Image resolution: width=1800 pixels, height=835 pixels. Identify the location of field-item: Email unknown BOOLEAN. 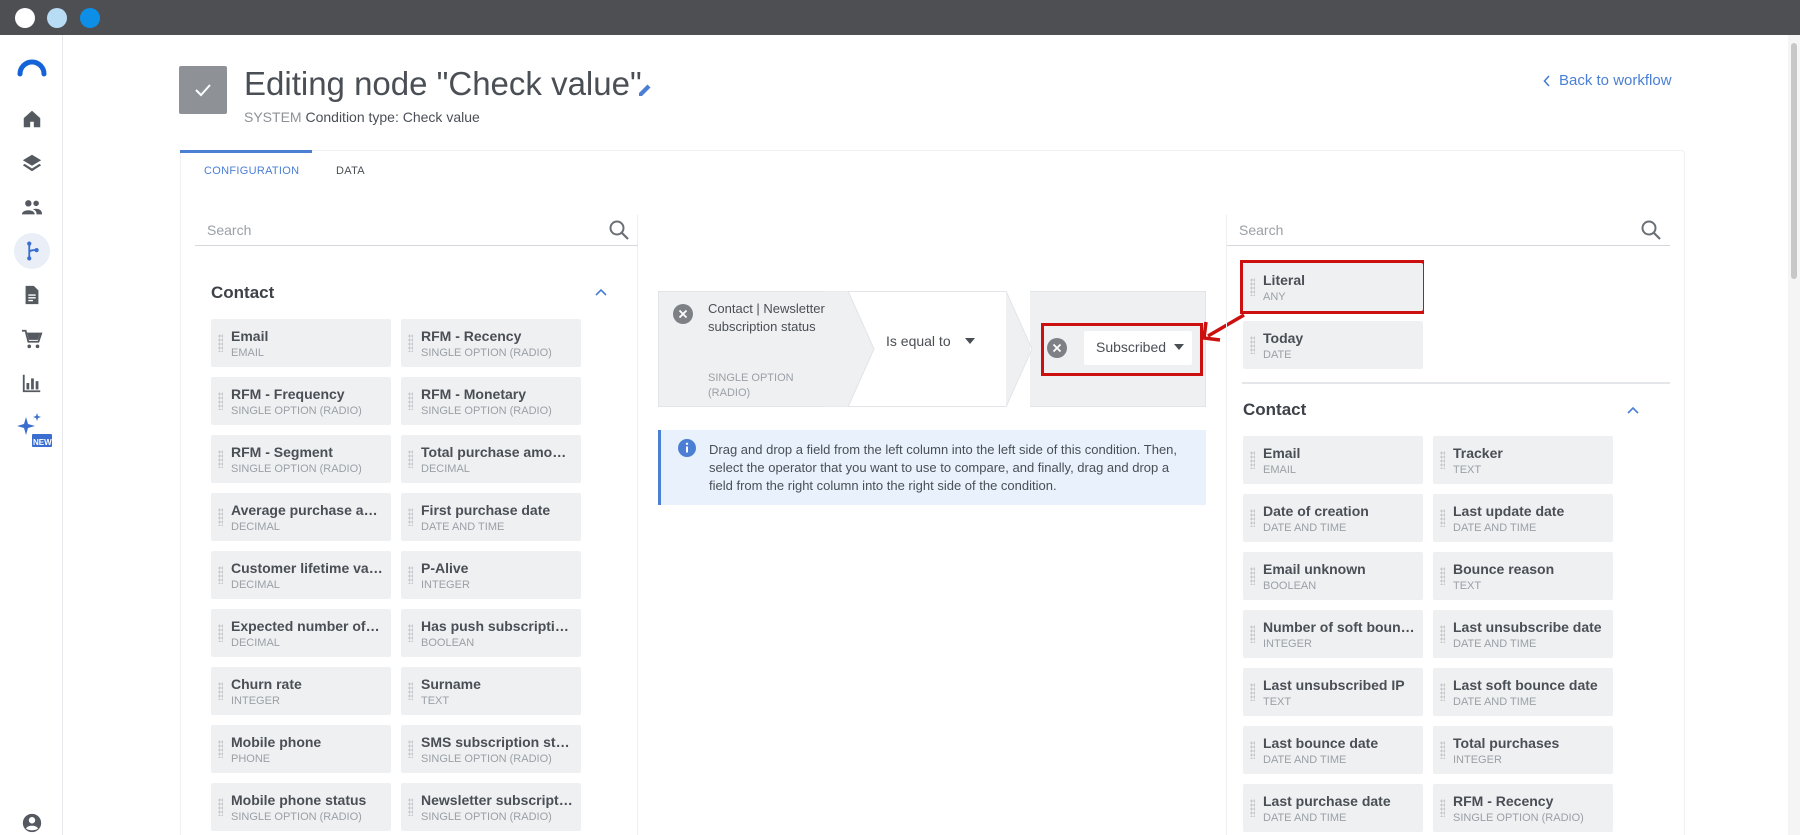
(1333, 576).